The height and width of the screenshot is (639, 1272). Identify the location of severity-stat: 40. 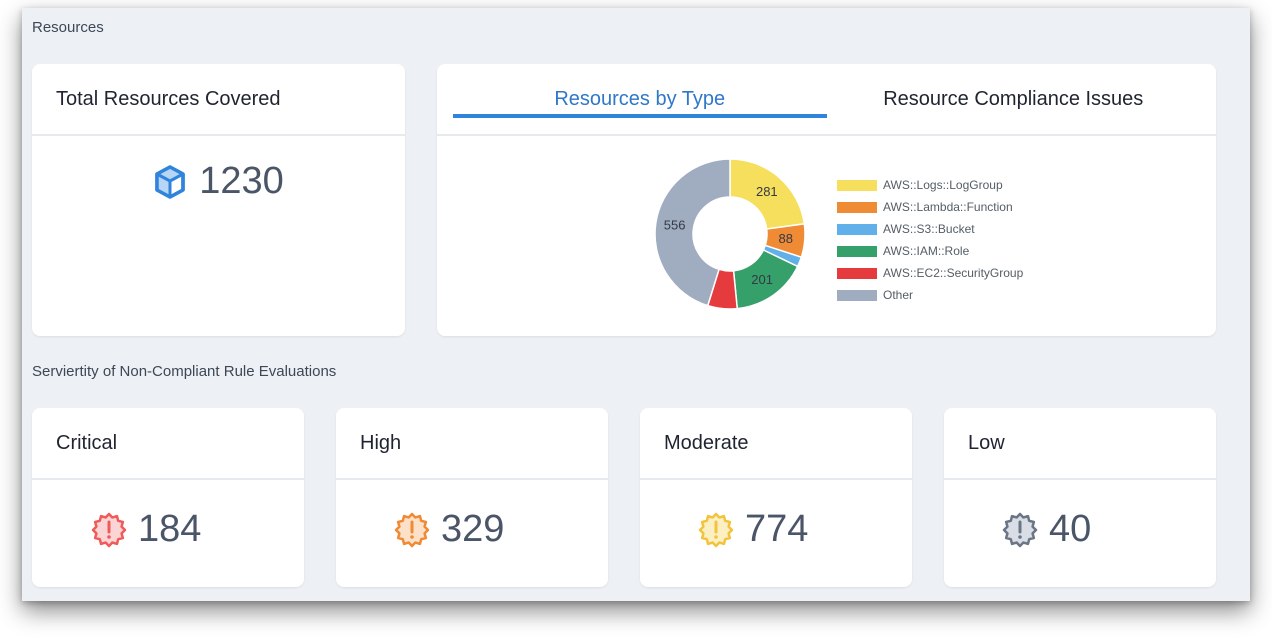
(1046, 529).